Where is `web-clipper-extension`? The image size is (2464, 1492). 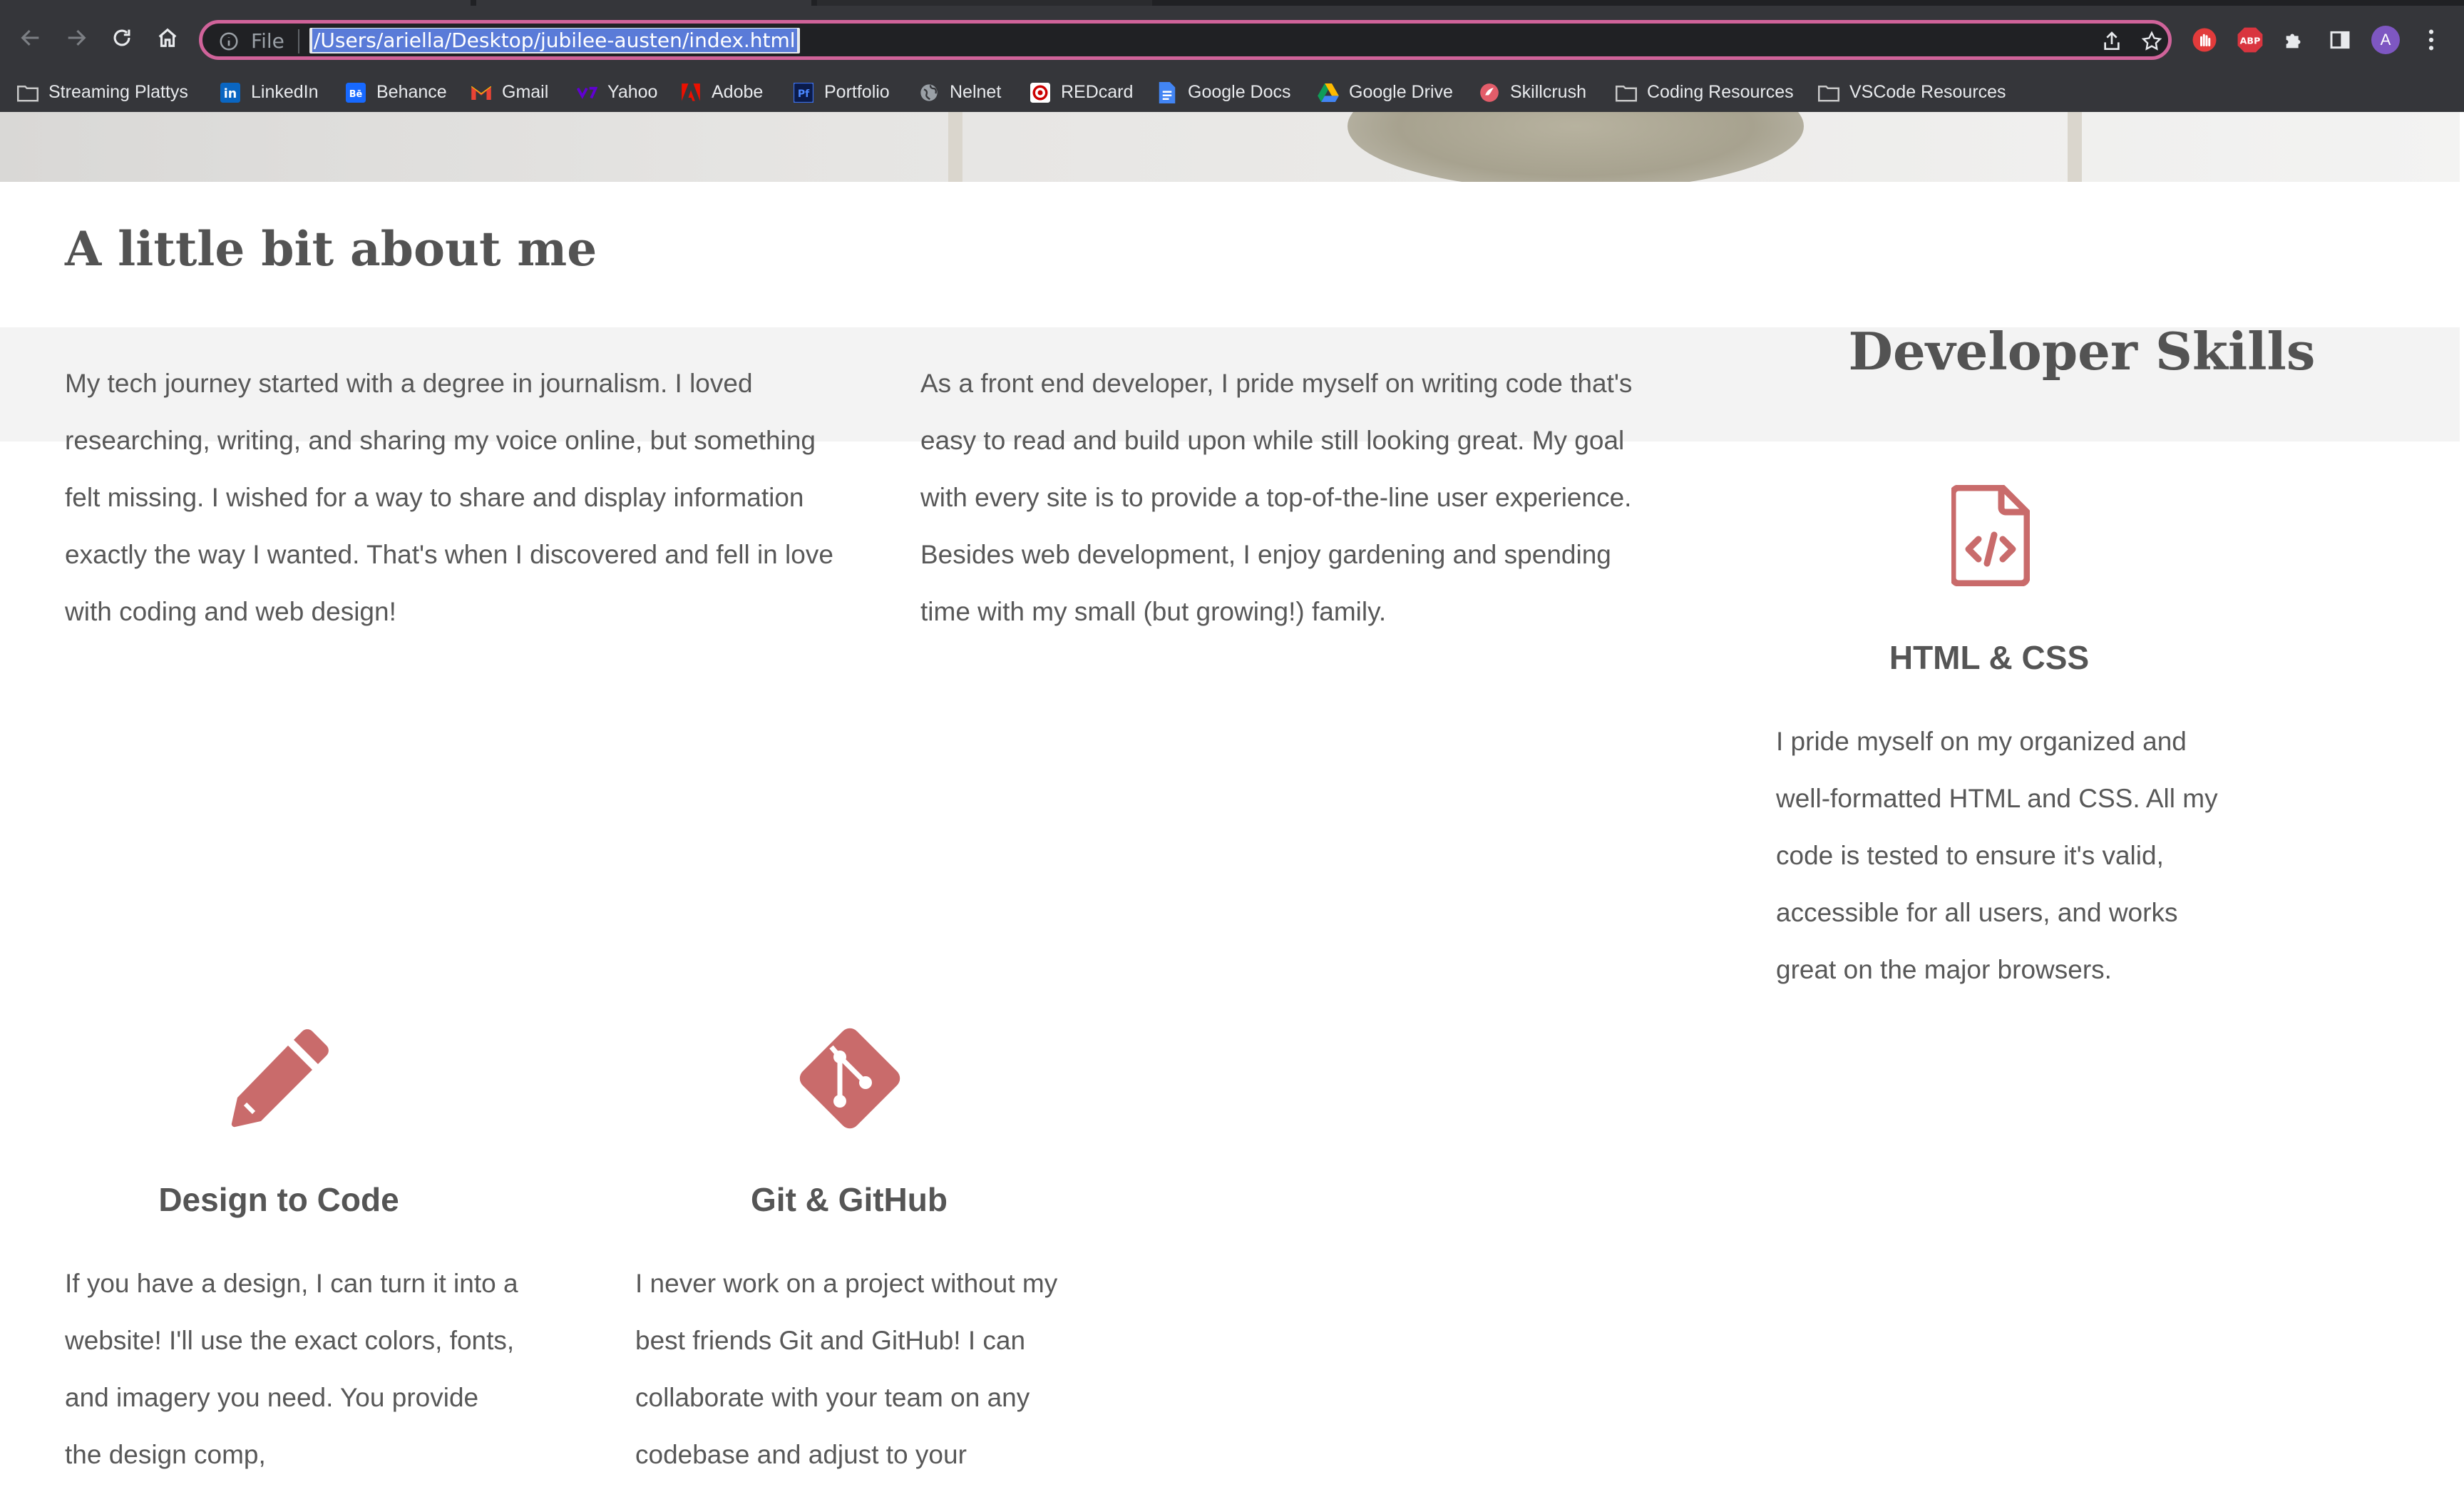 web-clipper-extension is located at coordinates (2204, 40).